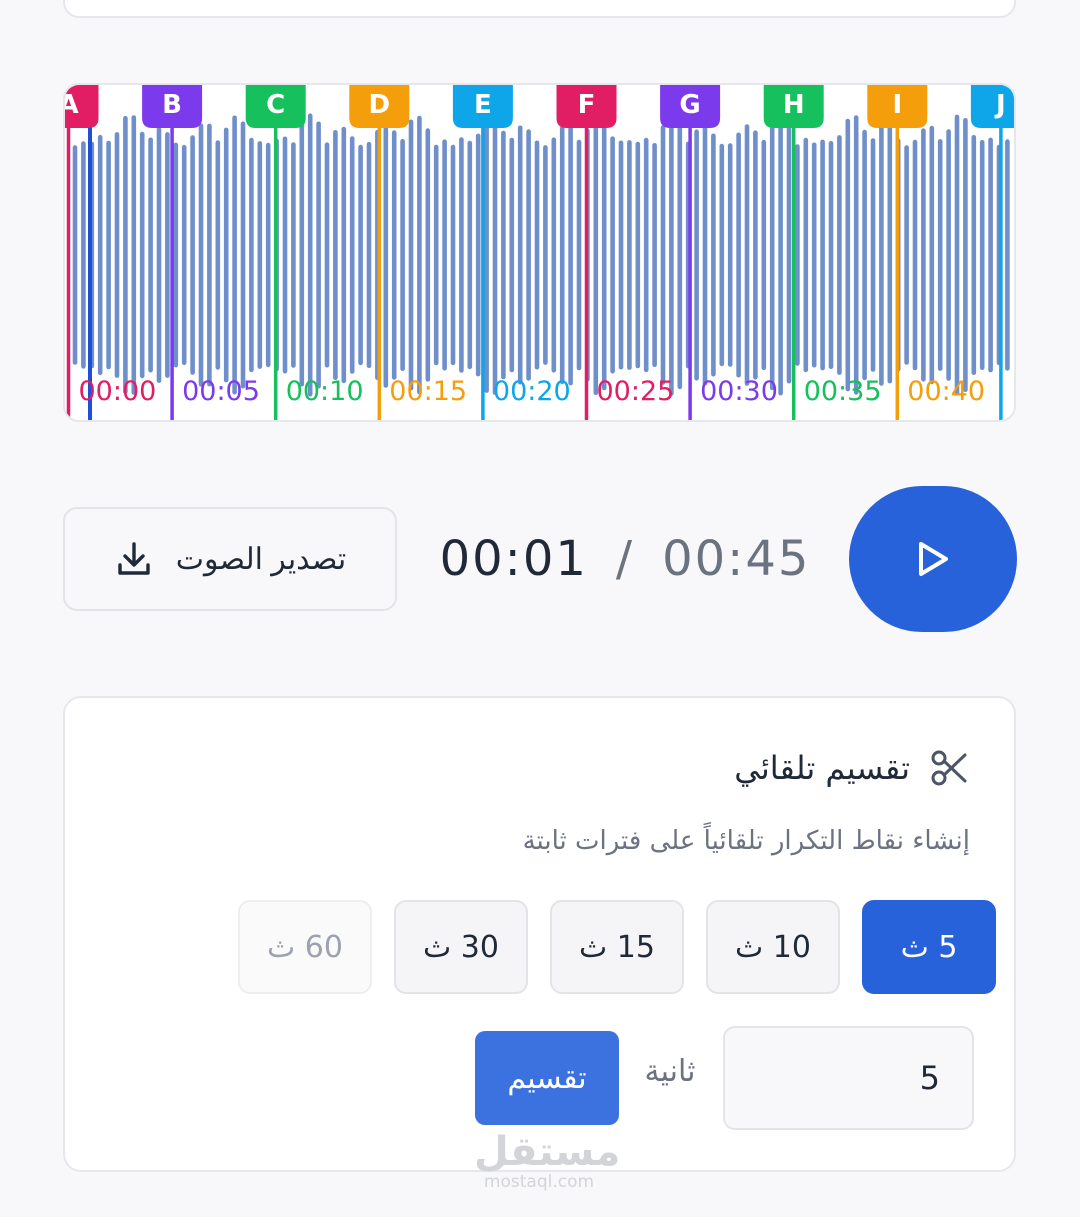 The height and width of the screenshot is (1217, 1080). I want to click on download-icon, so click(134, 558).